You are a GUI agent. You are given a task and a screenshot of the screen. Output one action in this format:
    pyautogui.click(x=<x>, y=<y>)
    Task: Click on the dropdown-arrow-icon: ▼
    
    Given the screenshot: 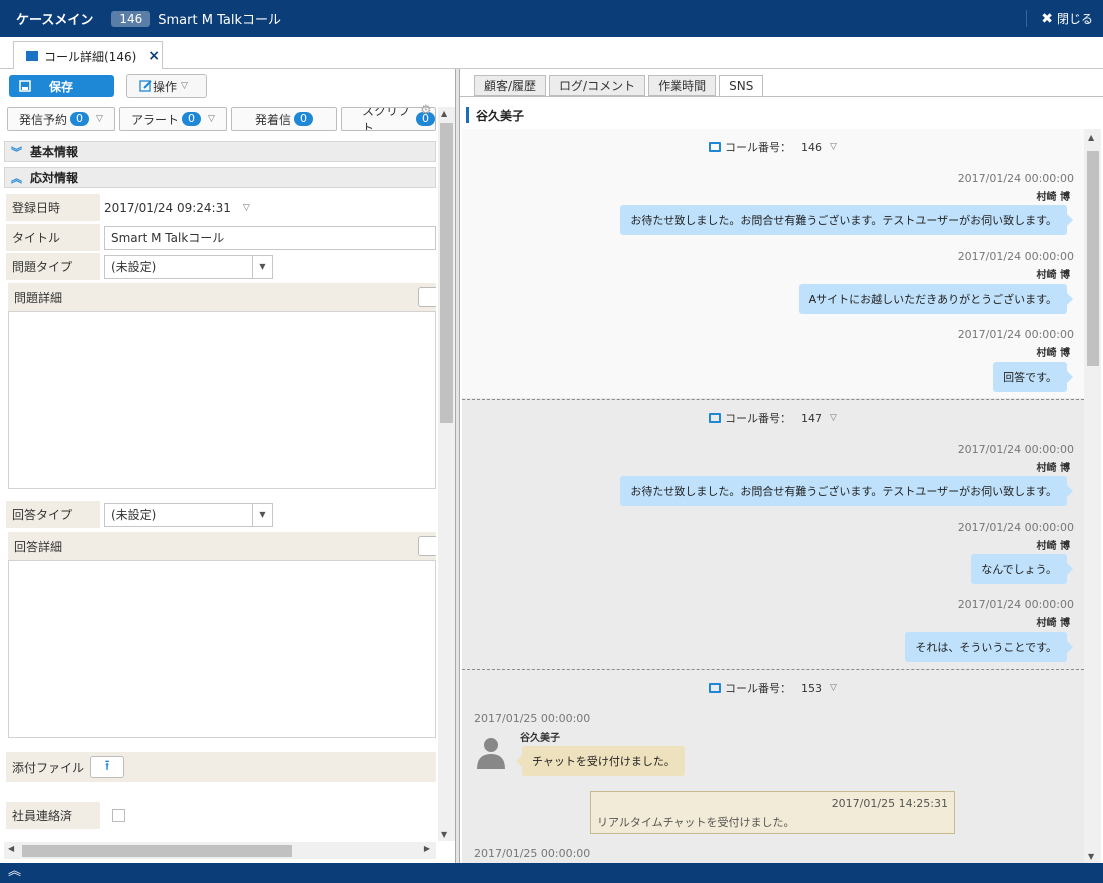 What is the action you would take?
    pyautogui.click(x=262, y=266)
    